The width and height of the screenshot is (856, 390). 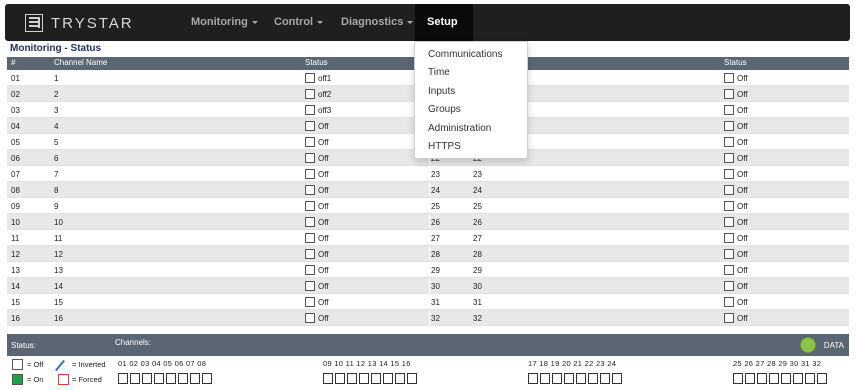 What do you see at coordinates (15, 190) in the screenshot?
I see `channel-number: 08` at bounding box center [15, 190].